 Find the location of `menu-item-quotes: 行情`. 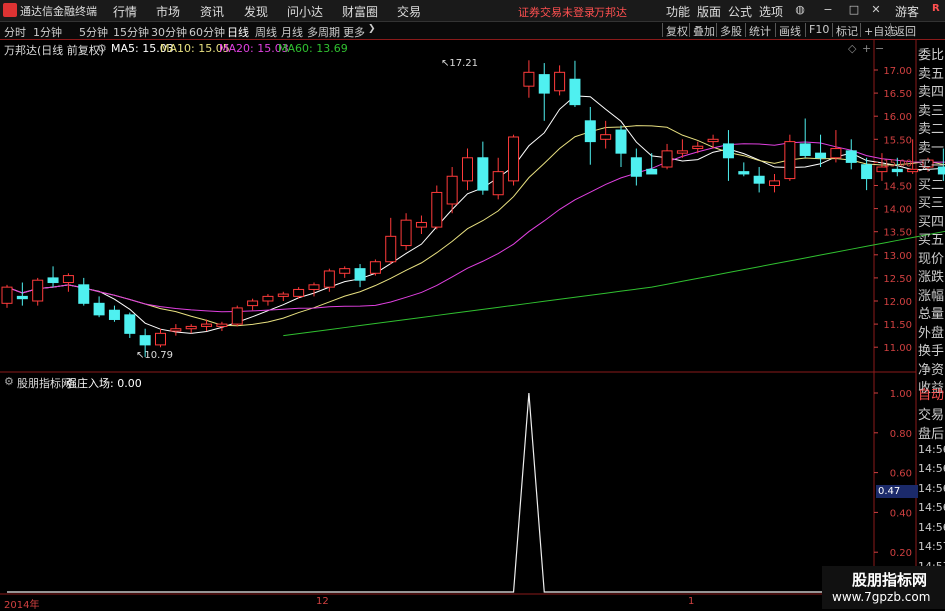

menu-item-quotes: 行情 is located at coordinates (125, 11).